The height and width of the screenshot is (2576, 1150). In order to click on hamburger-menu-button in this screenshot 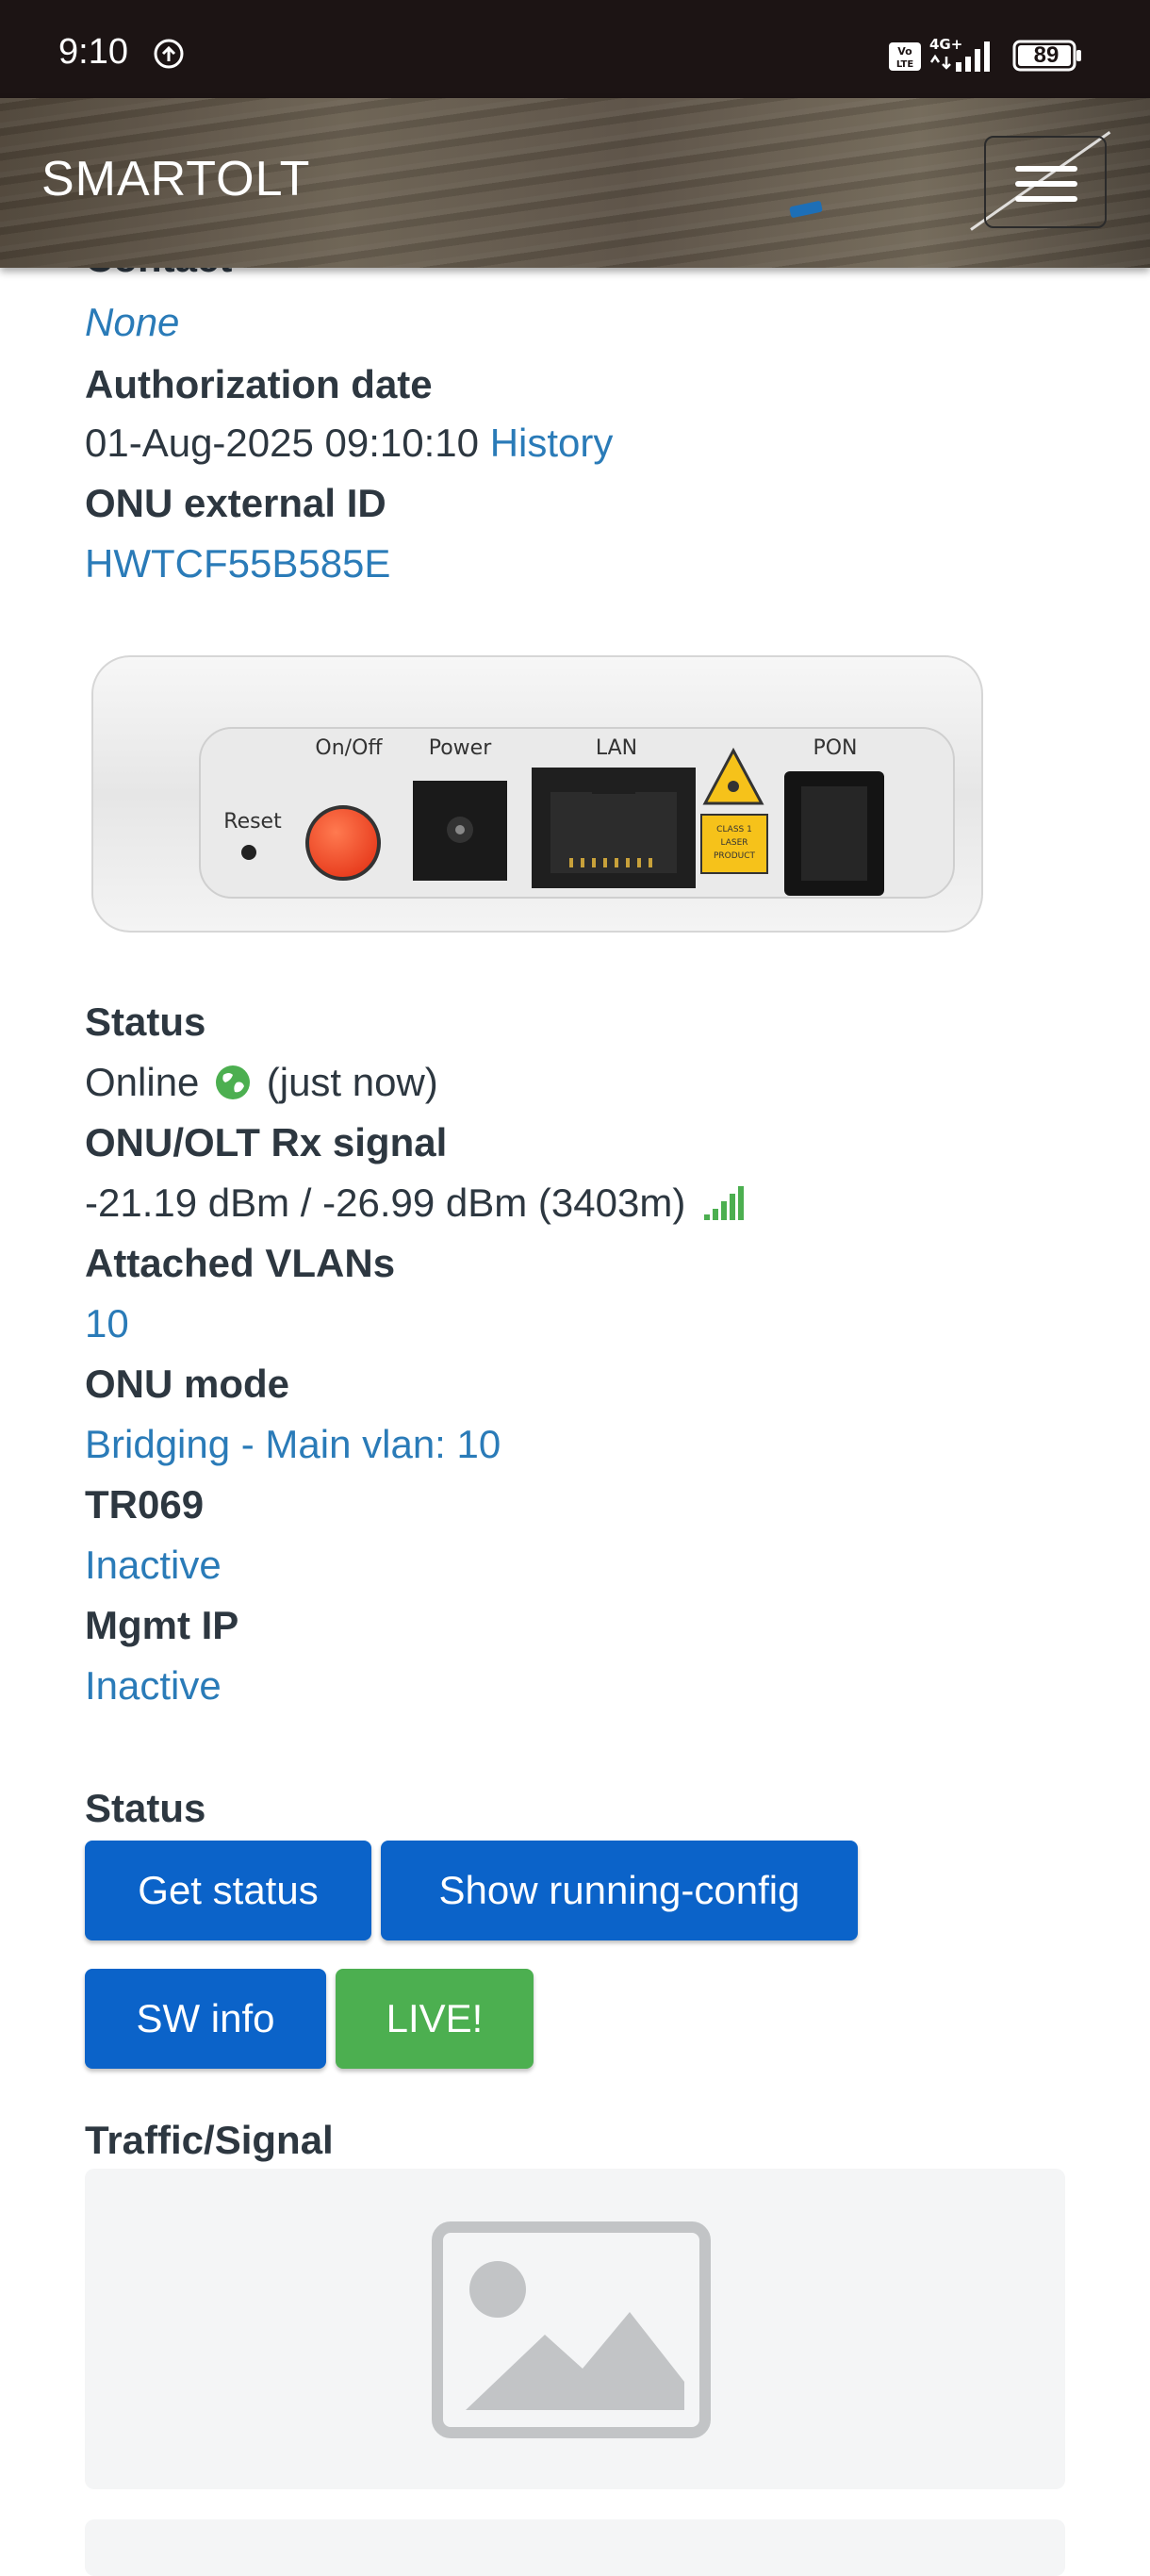, I will do `click(1045, 182)`.